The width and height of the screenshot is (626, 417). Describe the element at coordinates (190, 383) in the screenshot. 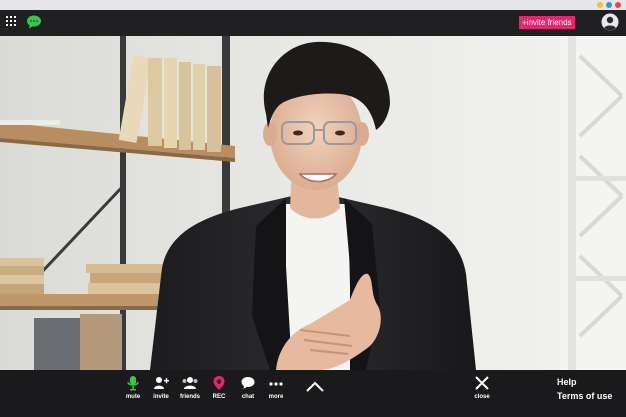

I see `users-icon` at that location.